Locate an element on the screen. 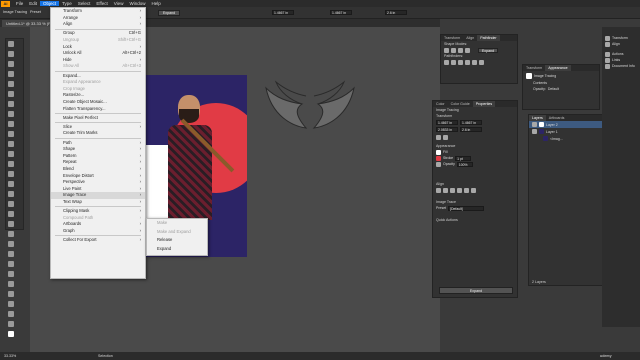 This screenshot has height=360, width=640. free-transform-tool-icon is located at coordinates (10, 203).